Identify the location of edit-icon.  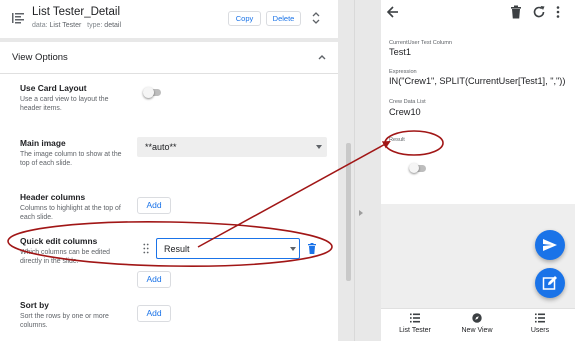
(549, 283).